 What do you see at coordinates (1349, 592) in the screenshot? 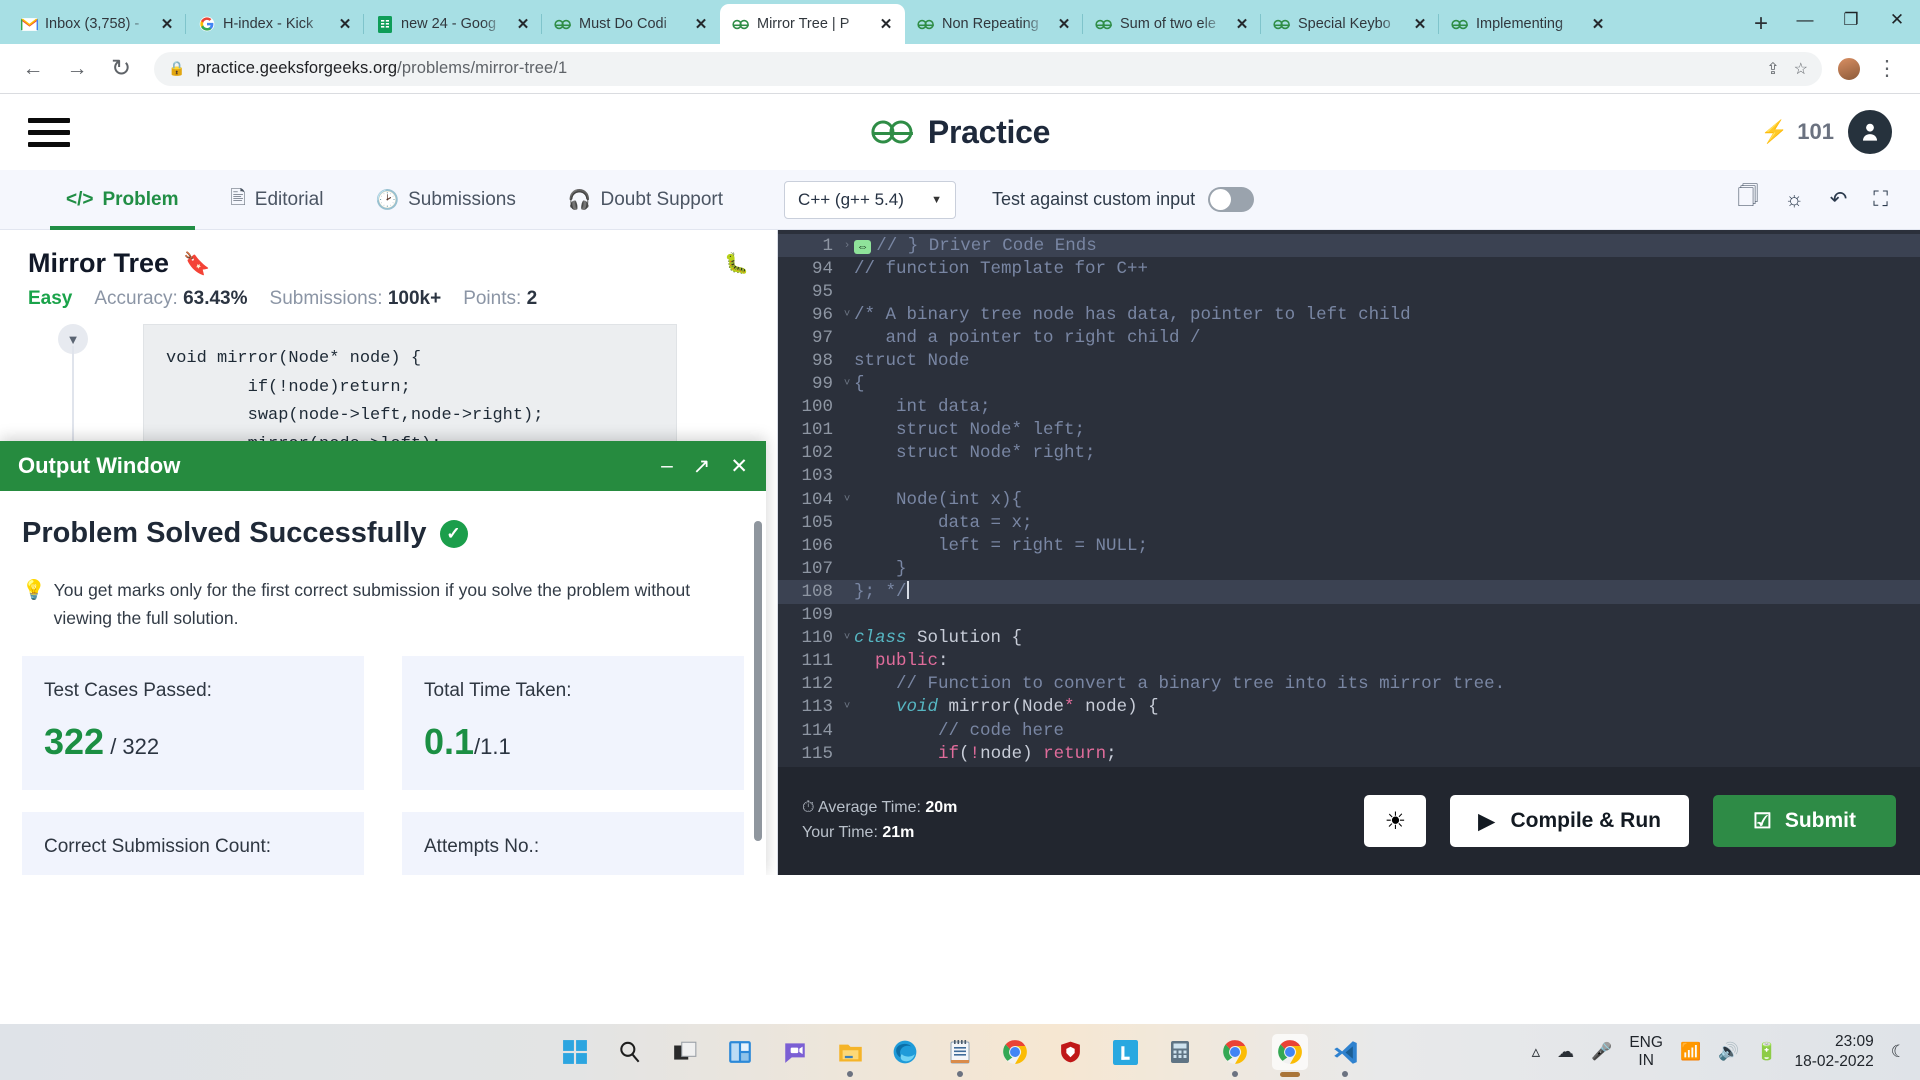
I see `code-line: 108}; */` at bounding box center [1349, 592].